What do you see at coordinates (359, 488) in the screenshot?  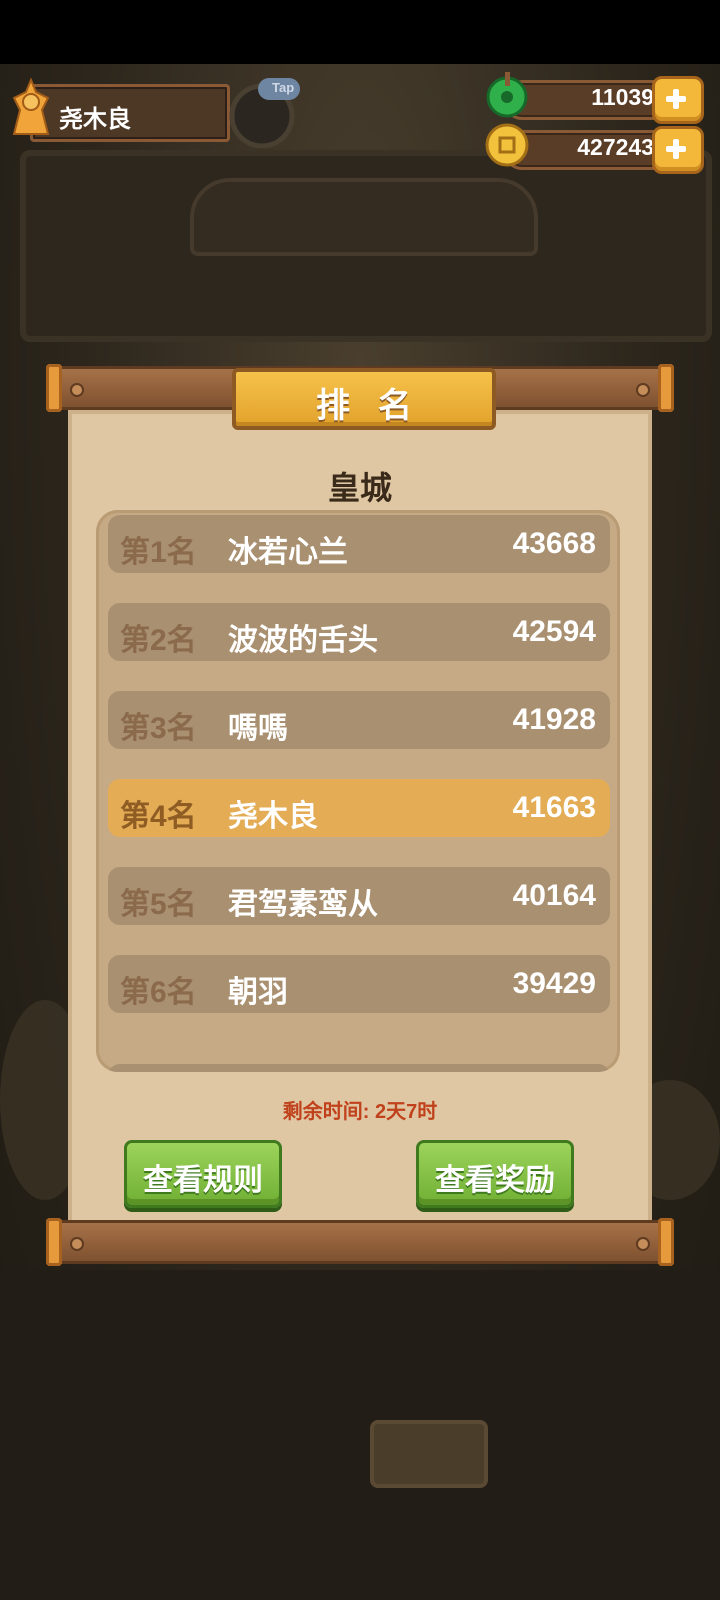 I see `ranking-category-title: 皇城` at bounding box center [359, 488].